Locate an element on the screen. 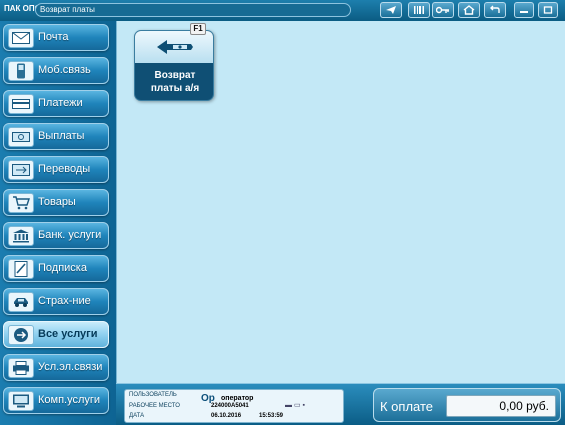 The height and width of the screenshot is (425, 565). barcode-icon is located at coordinates (419, 10).